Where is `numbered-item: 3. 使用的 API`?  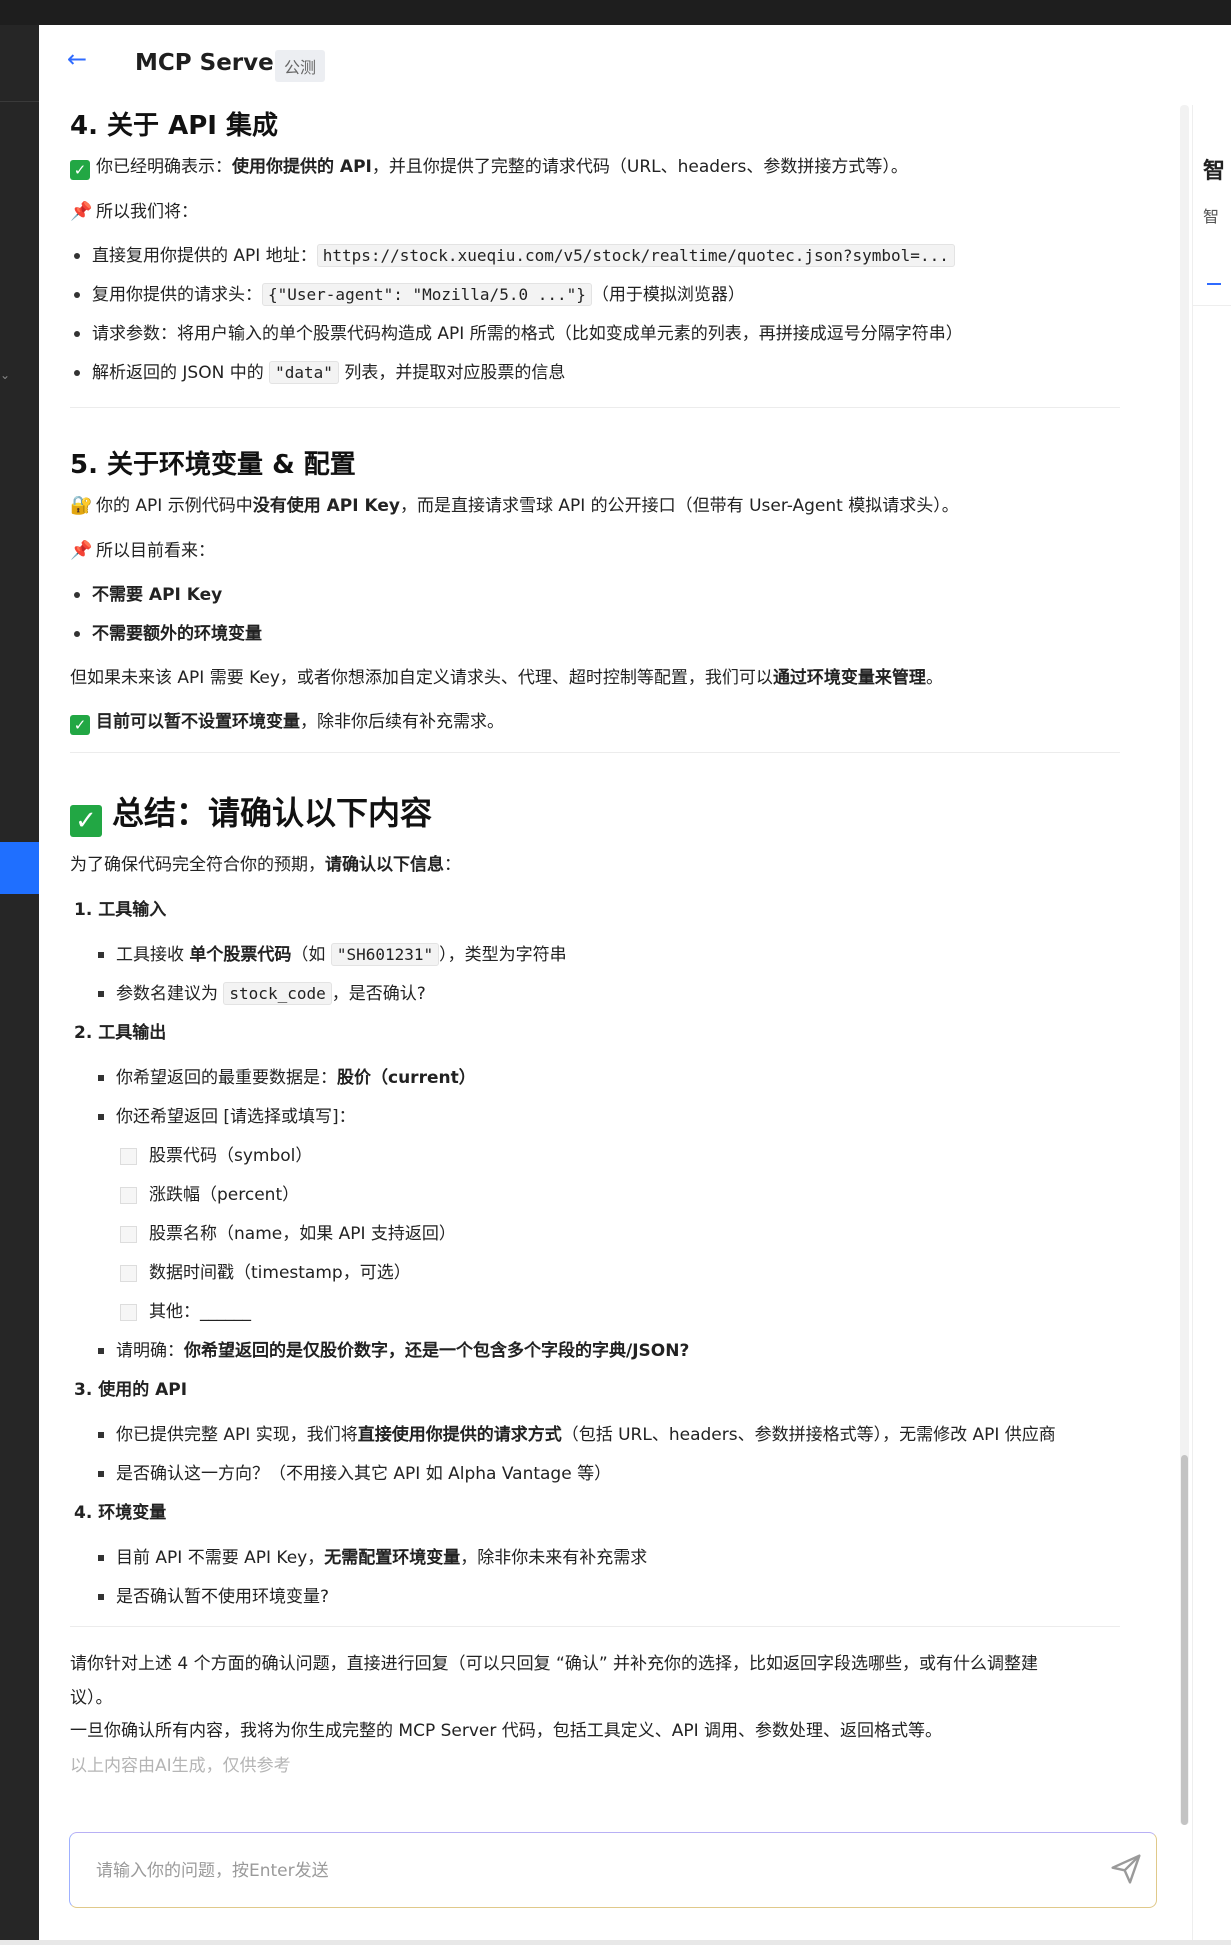
numbered-item: 3. 使用的 API is located at coordinates (131, 1390).